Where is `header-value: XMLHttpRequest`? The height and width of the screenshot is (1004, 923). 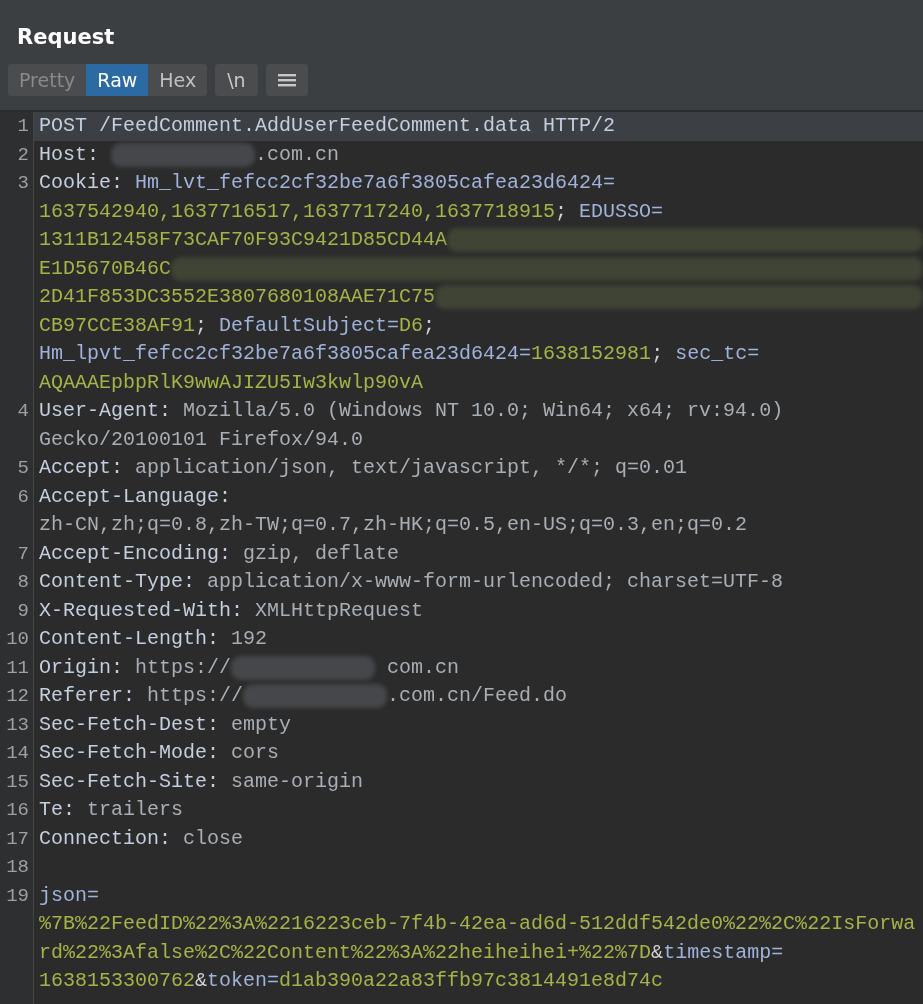
header-value: XMLHttpRequest is located at coordinates (339, 610).